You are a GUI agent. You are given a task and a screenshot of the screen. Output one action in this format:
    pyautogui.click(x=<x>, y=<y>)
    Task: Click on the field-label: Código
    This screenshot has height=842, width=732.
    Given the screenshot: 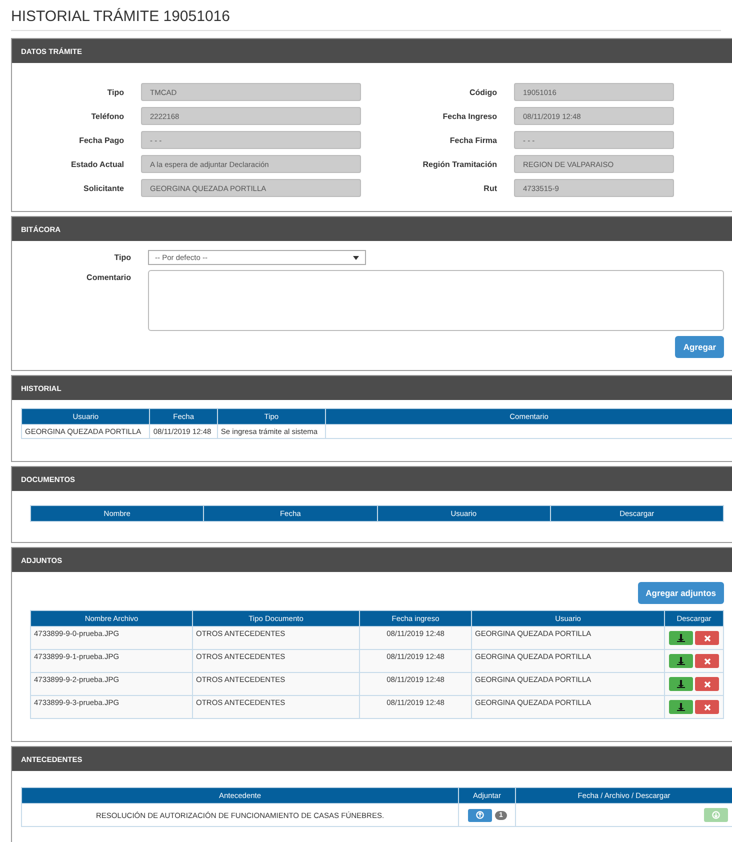 What is the action you would take?
    pyautogui.click(x=482, y=92)
    